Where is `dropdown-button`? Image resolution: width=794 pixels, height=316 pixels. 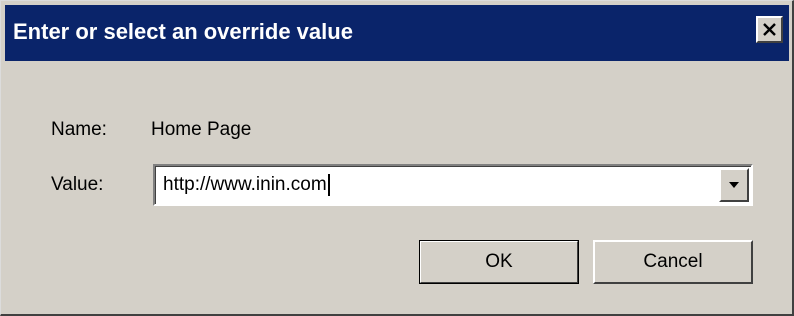 dropdown-button is located at coordinates (734, 185).